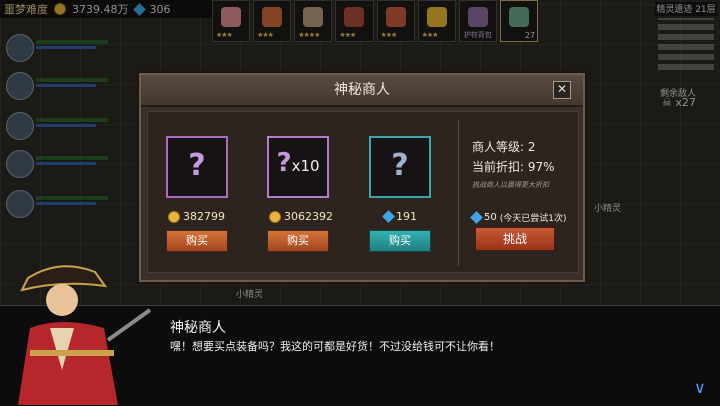  What do you see at coordinates (458, 193) in the screenshot?
I see `panel-divider` at bounding box center [458, 193].